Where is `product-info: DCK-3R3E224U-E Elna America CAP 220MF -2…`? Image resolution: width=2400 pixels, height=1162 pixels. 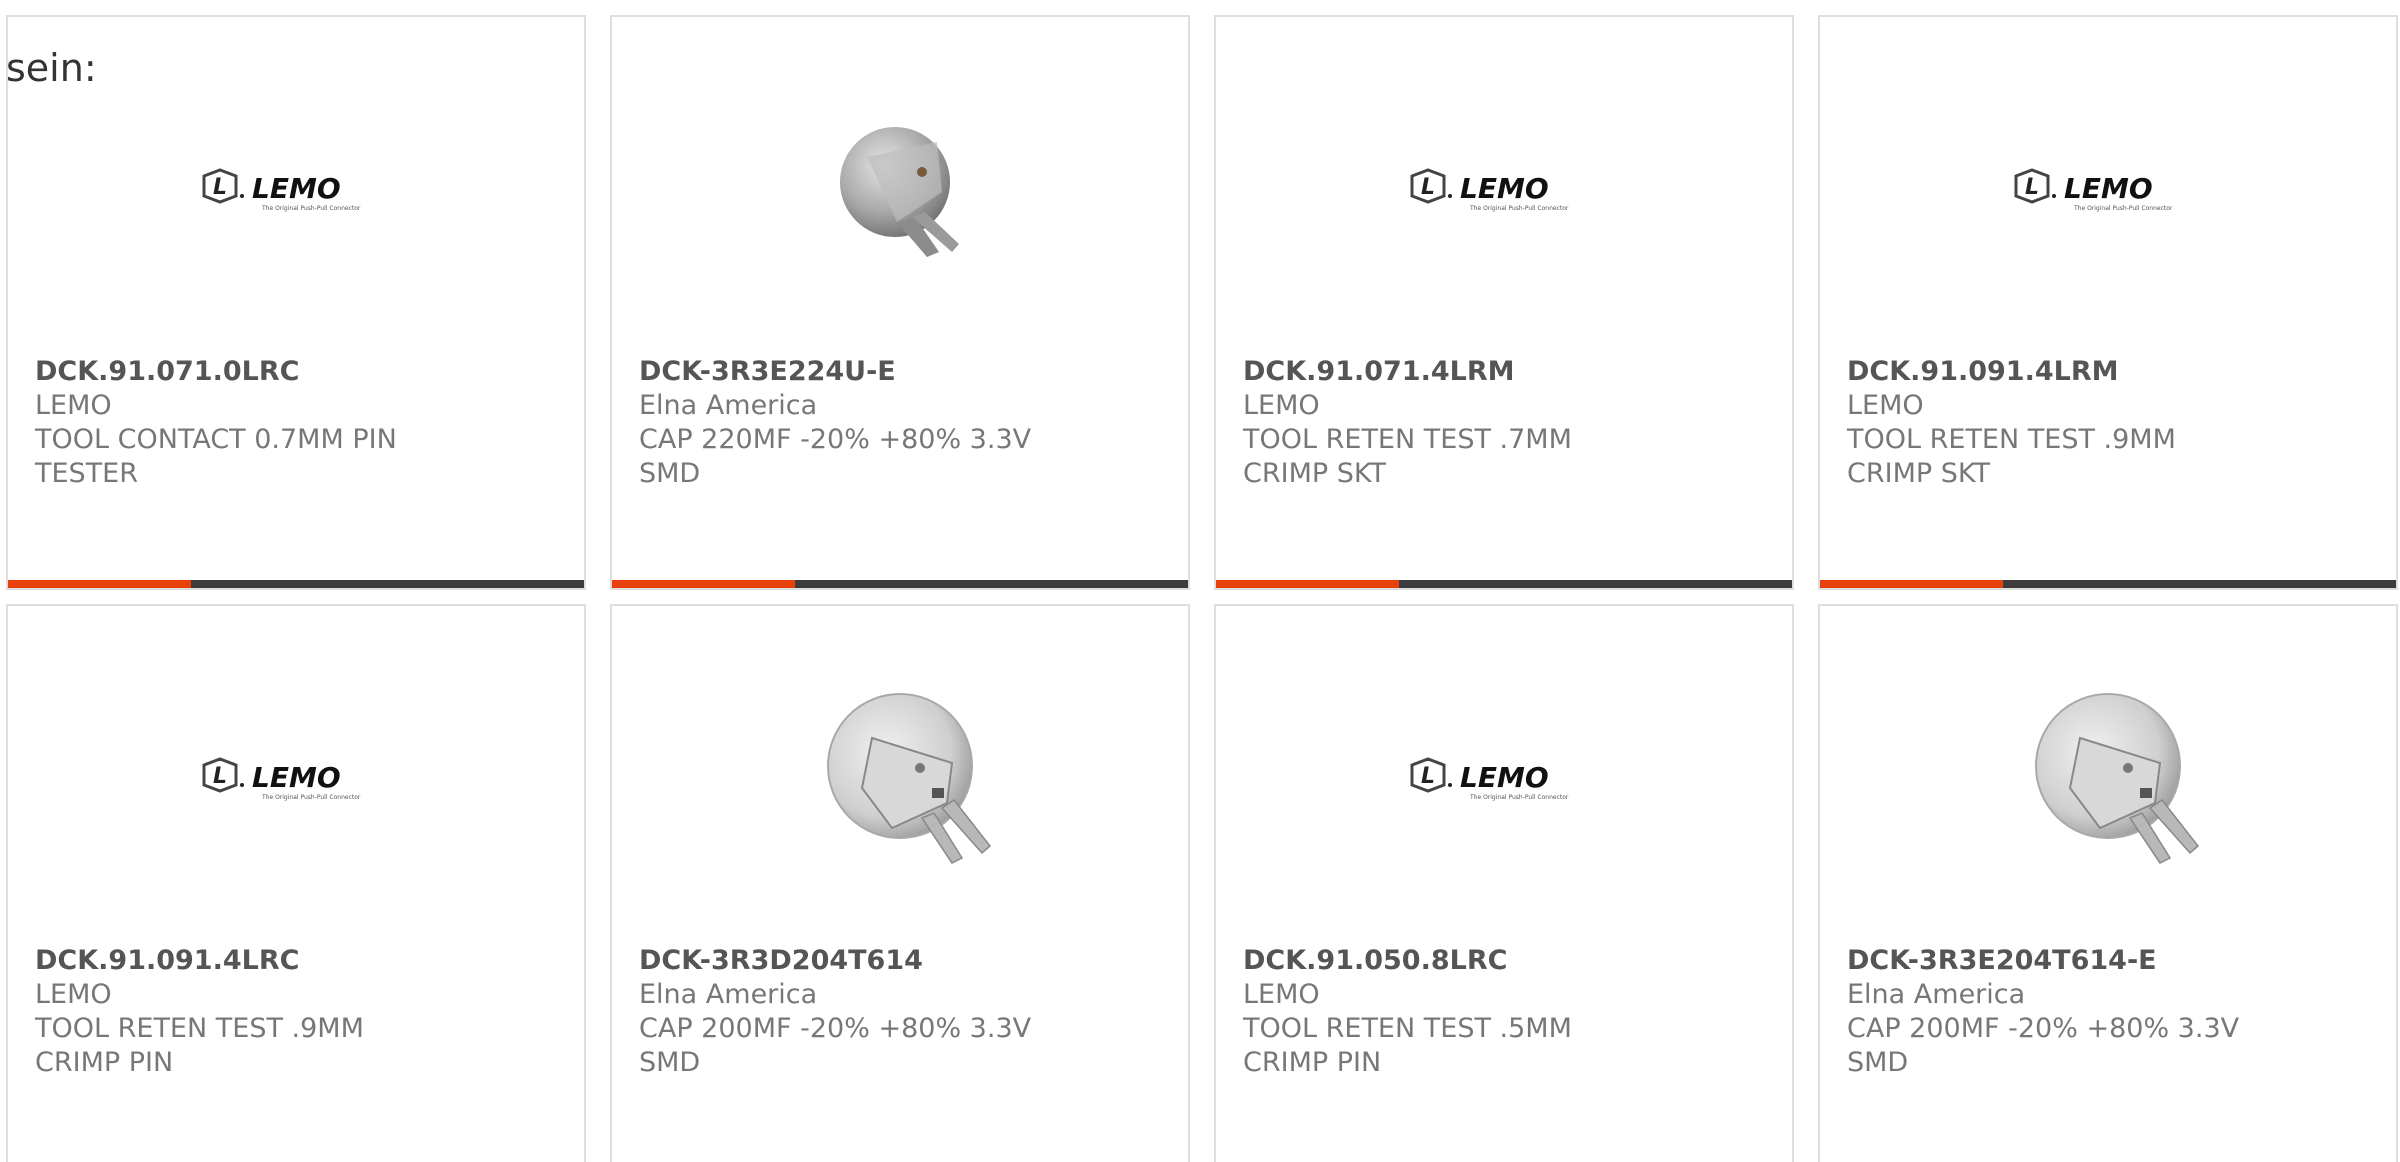 product-info: DCK-3R3E224U-E Elna America CAP 220MF -2… is located at coordinates (903, 423).